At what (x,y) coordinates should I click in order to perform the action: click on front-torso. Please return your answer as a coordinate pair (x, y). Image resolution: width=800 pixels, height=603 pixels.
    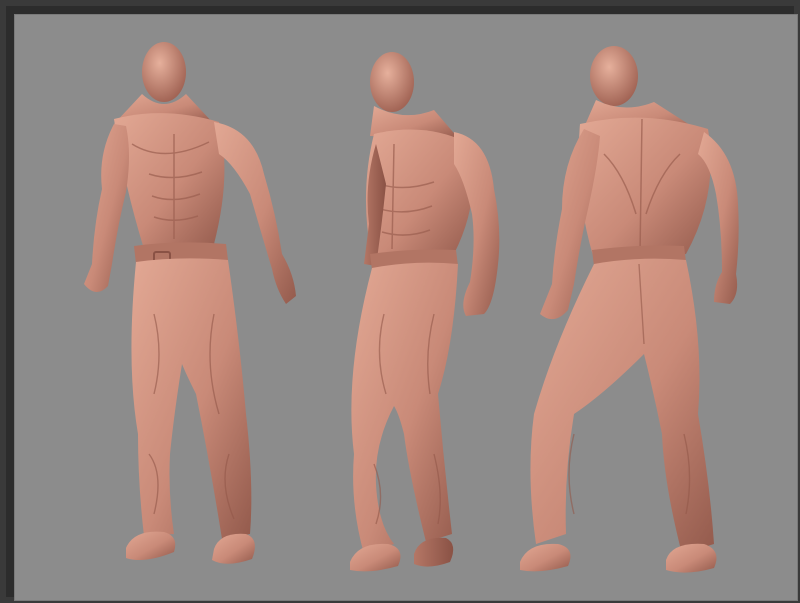
    Looking at the image, I should click on (169, 181).